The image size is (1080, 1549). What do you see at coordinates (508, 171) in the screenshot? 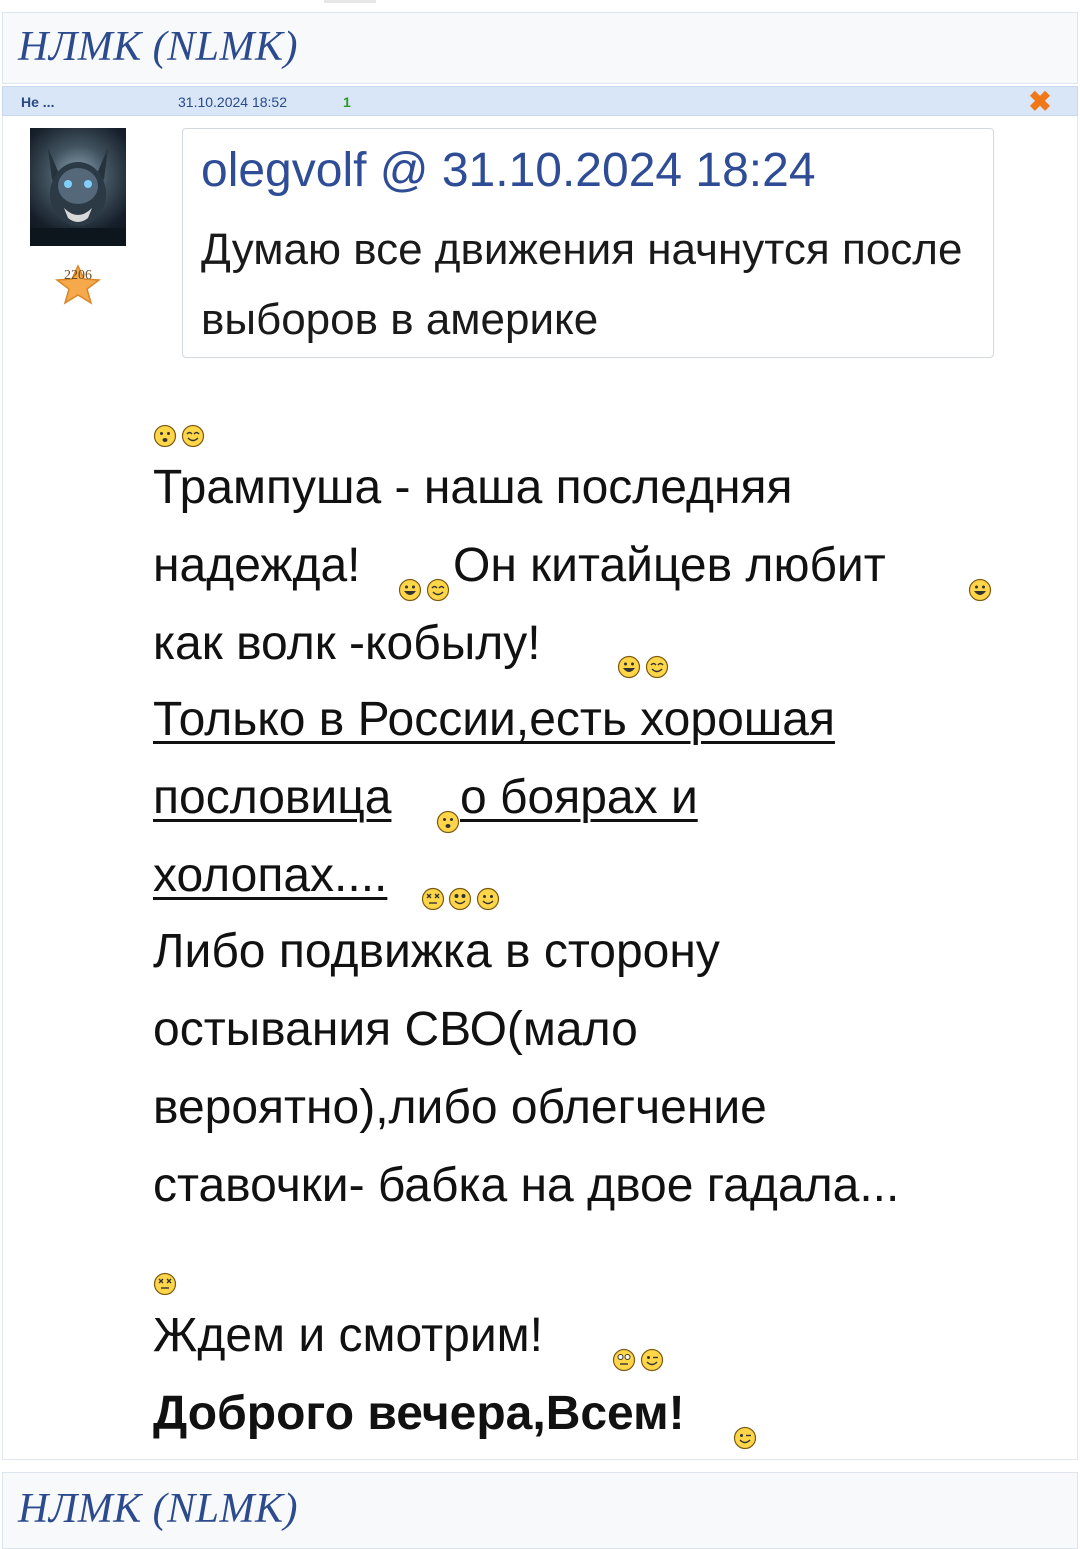
I see `quote-header: olegvolf @ 31.10.2024 18:24` at bounding box center [508, 171].